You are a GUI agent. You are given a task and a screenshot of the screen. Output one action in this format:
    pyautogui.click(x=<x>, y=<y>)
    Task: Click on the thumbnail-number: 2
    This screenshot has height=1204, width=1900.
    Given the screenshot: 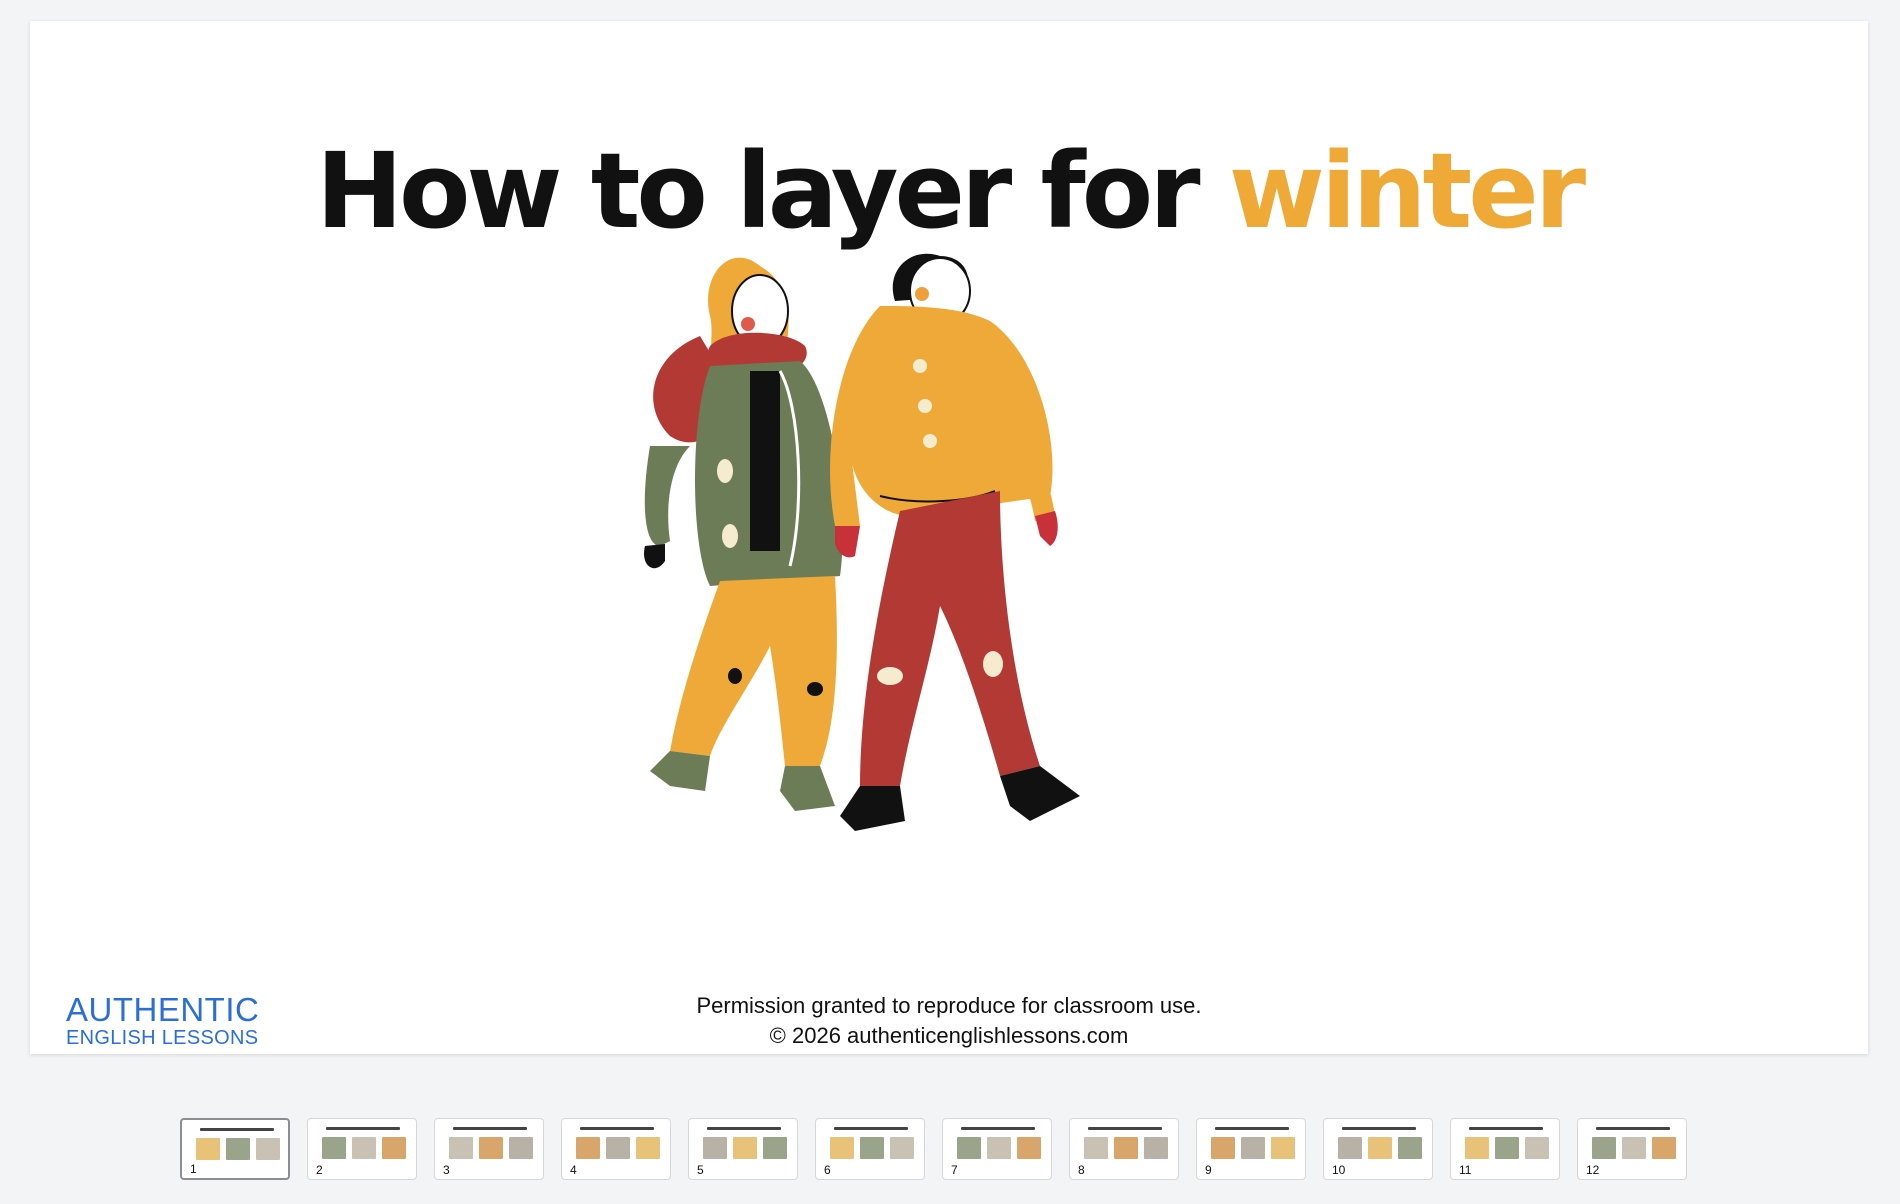 What is the action you would take?
    pyautogui.click(x=319, y=1170)
    